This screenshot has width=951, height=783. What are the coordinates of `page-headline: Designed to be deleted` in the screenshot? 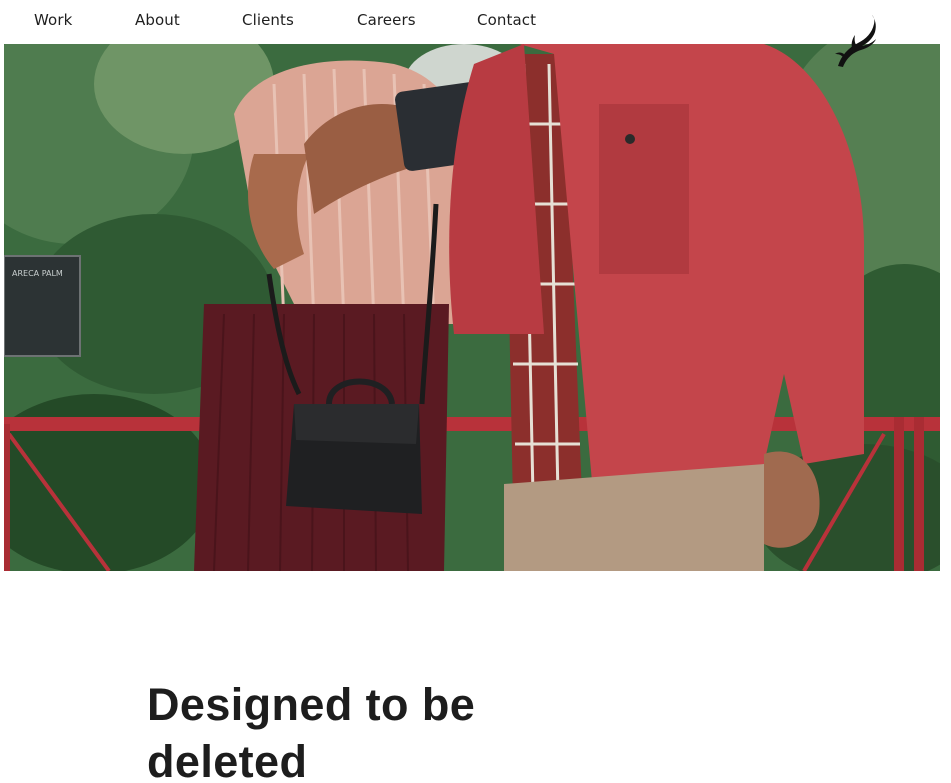 It's located at (357, 729).